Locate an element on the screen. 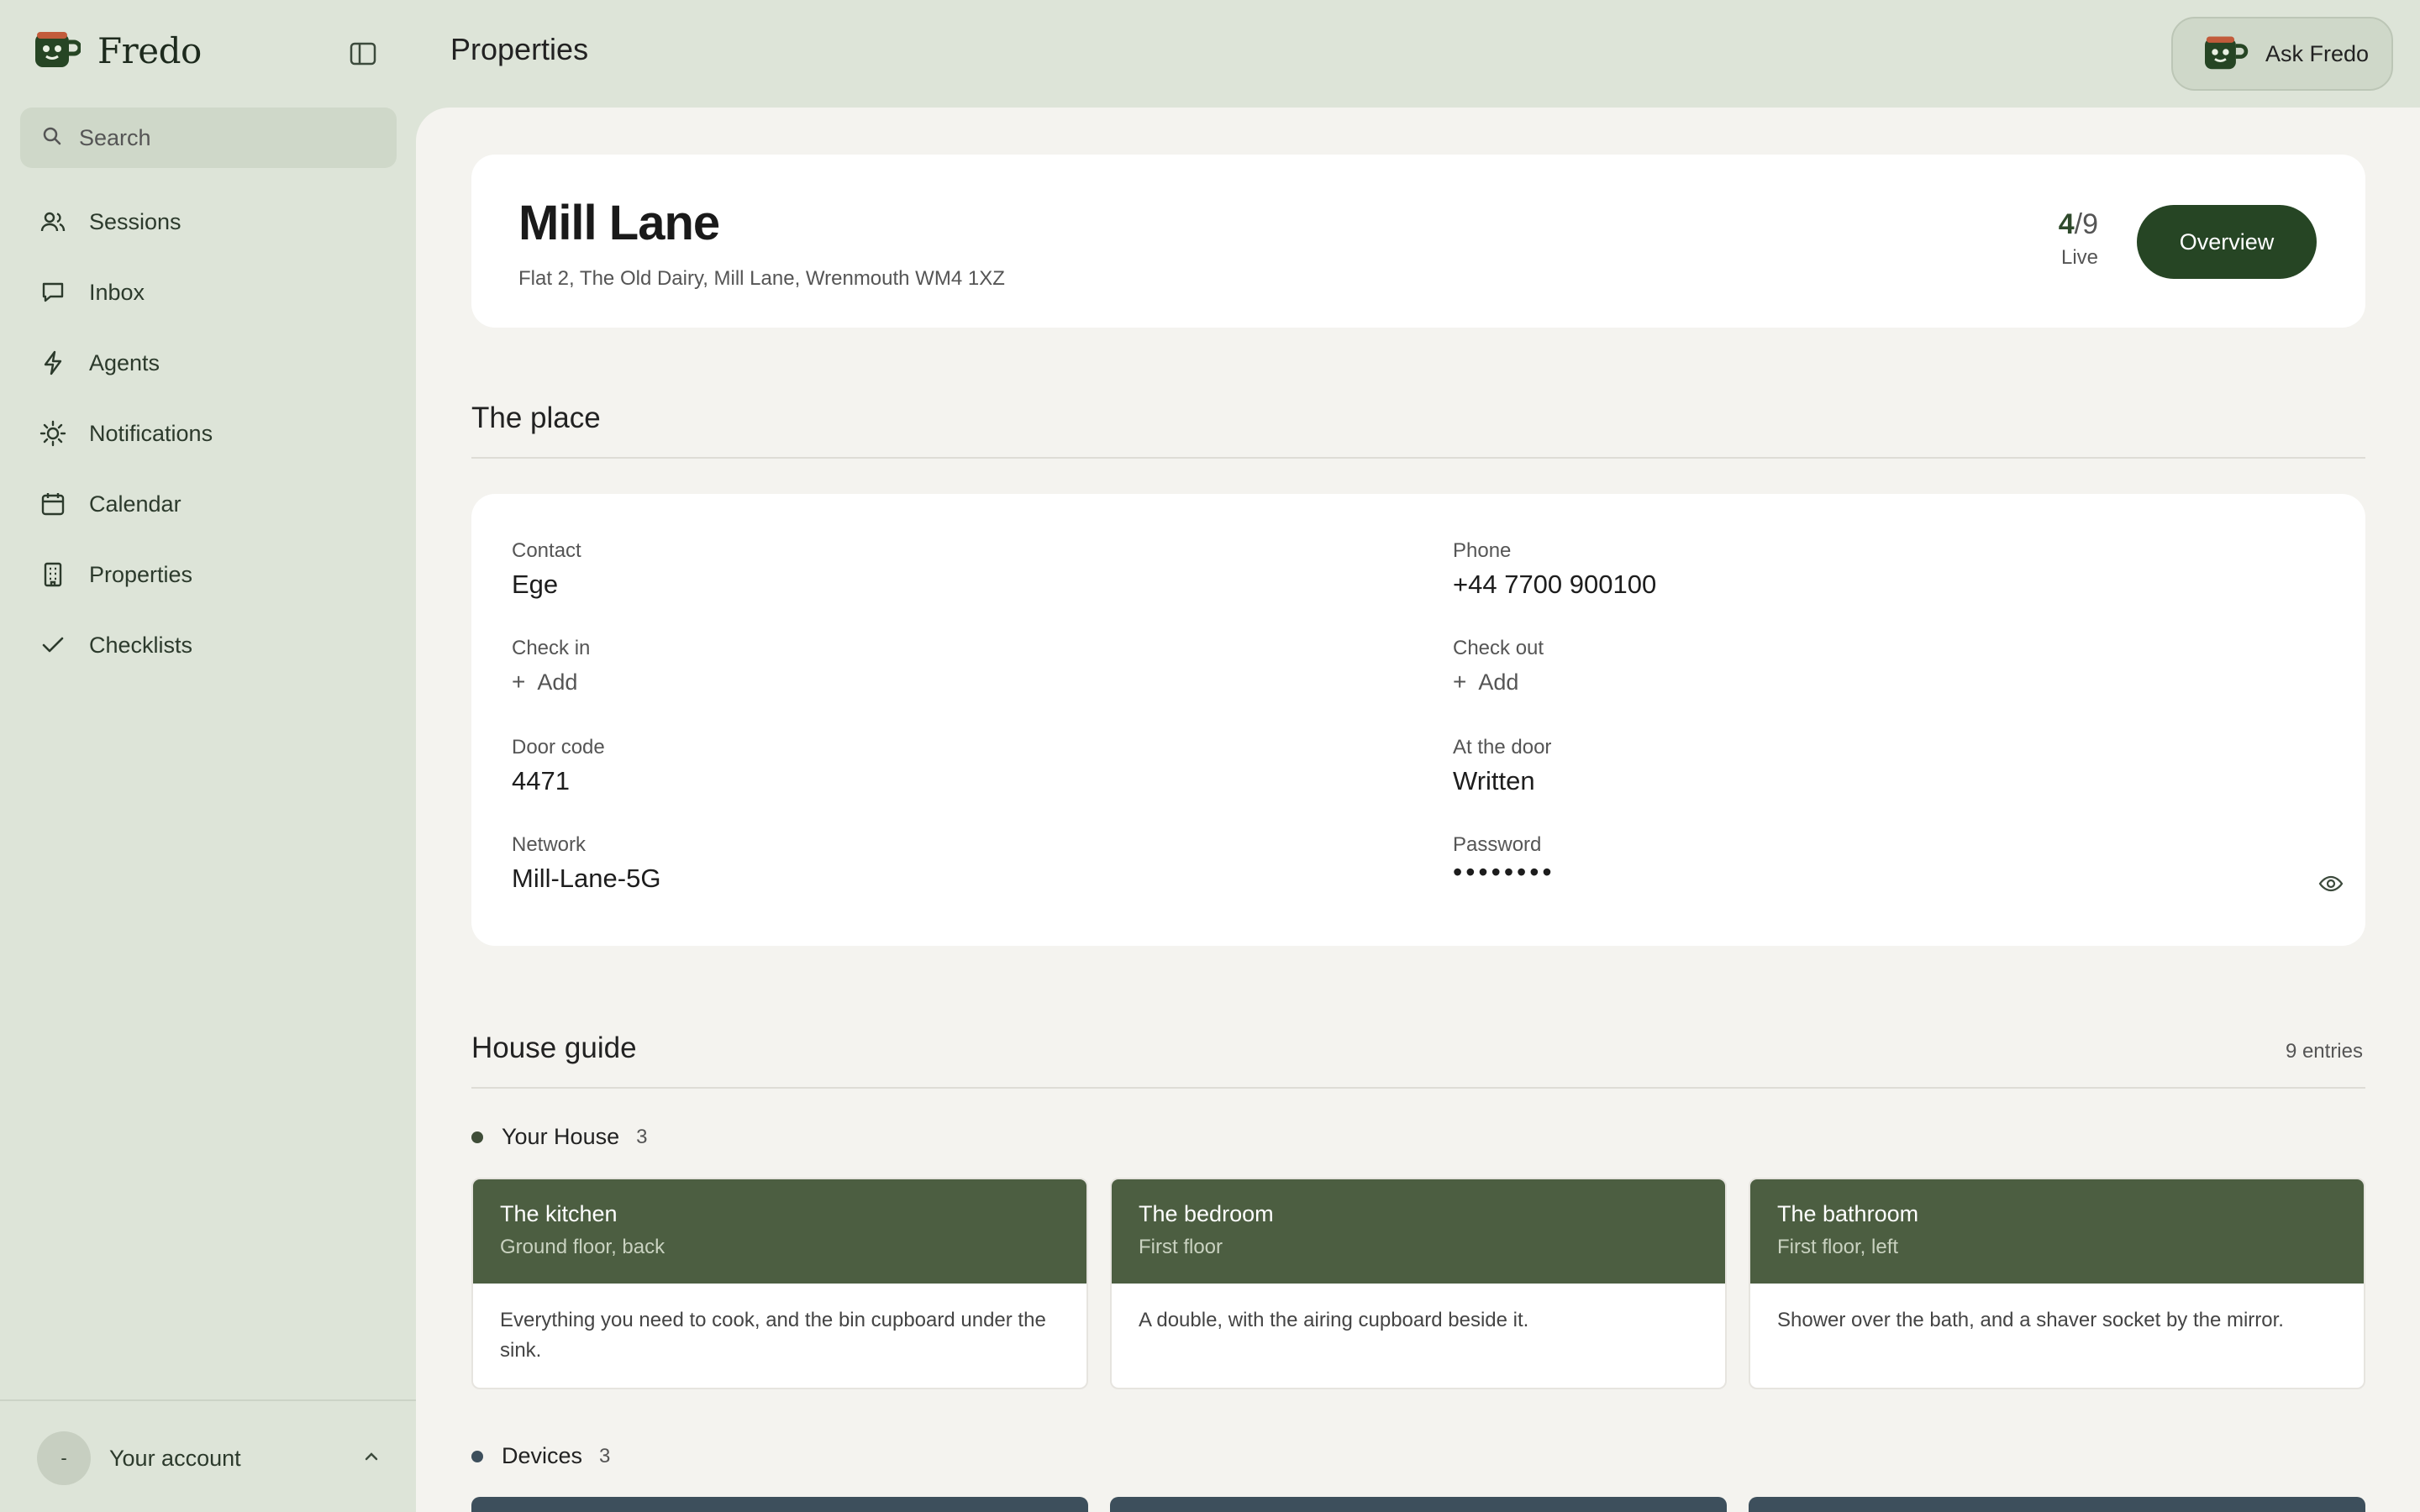 Image resolution: width=2420 pixels, height=1512 pixels. field-label: Contact is located at coordinates (546, 550).